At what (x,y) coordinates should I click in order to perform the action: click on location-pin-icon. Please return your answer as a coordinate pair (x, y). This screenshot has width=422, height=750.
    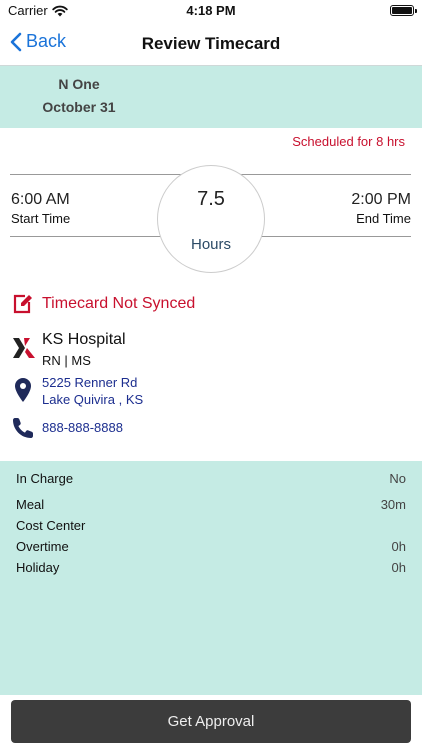
    Looking at the image, I should click on (23, 390).